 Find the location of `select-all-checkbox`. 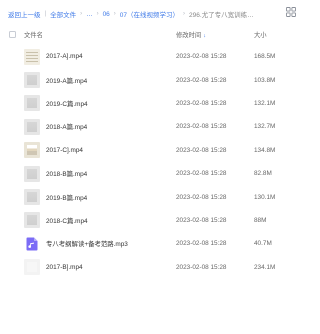

select-all-checkbox is located at coordinates (12, 34).